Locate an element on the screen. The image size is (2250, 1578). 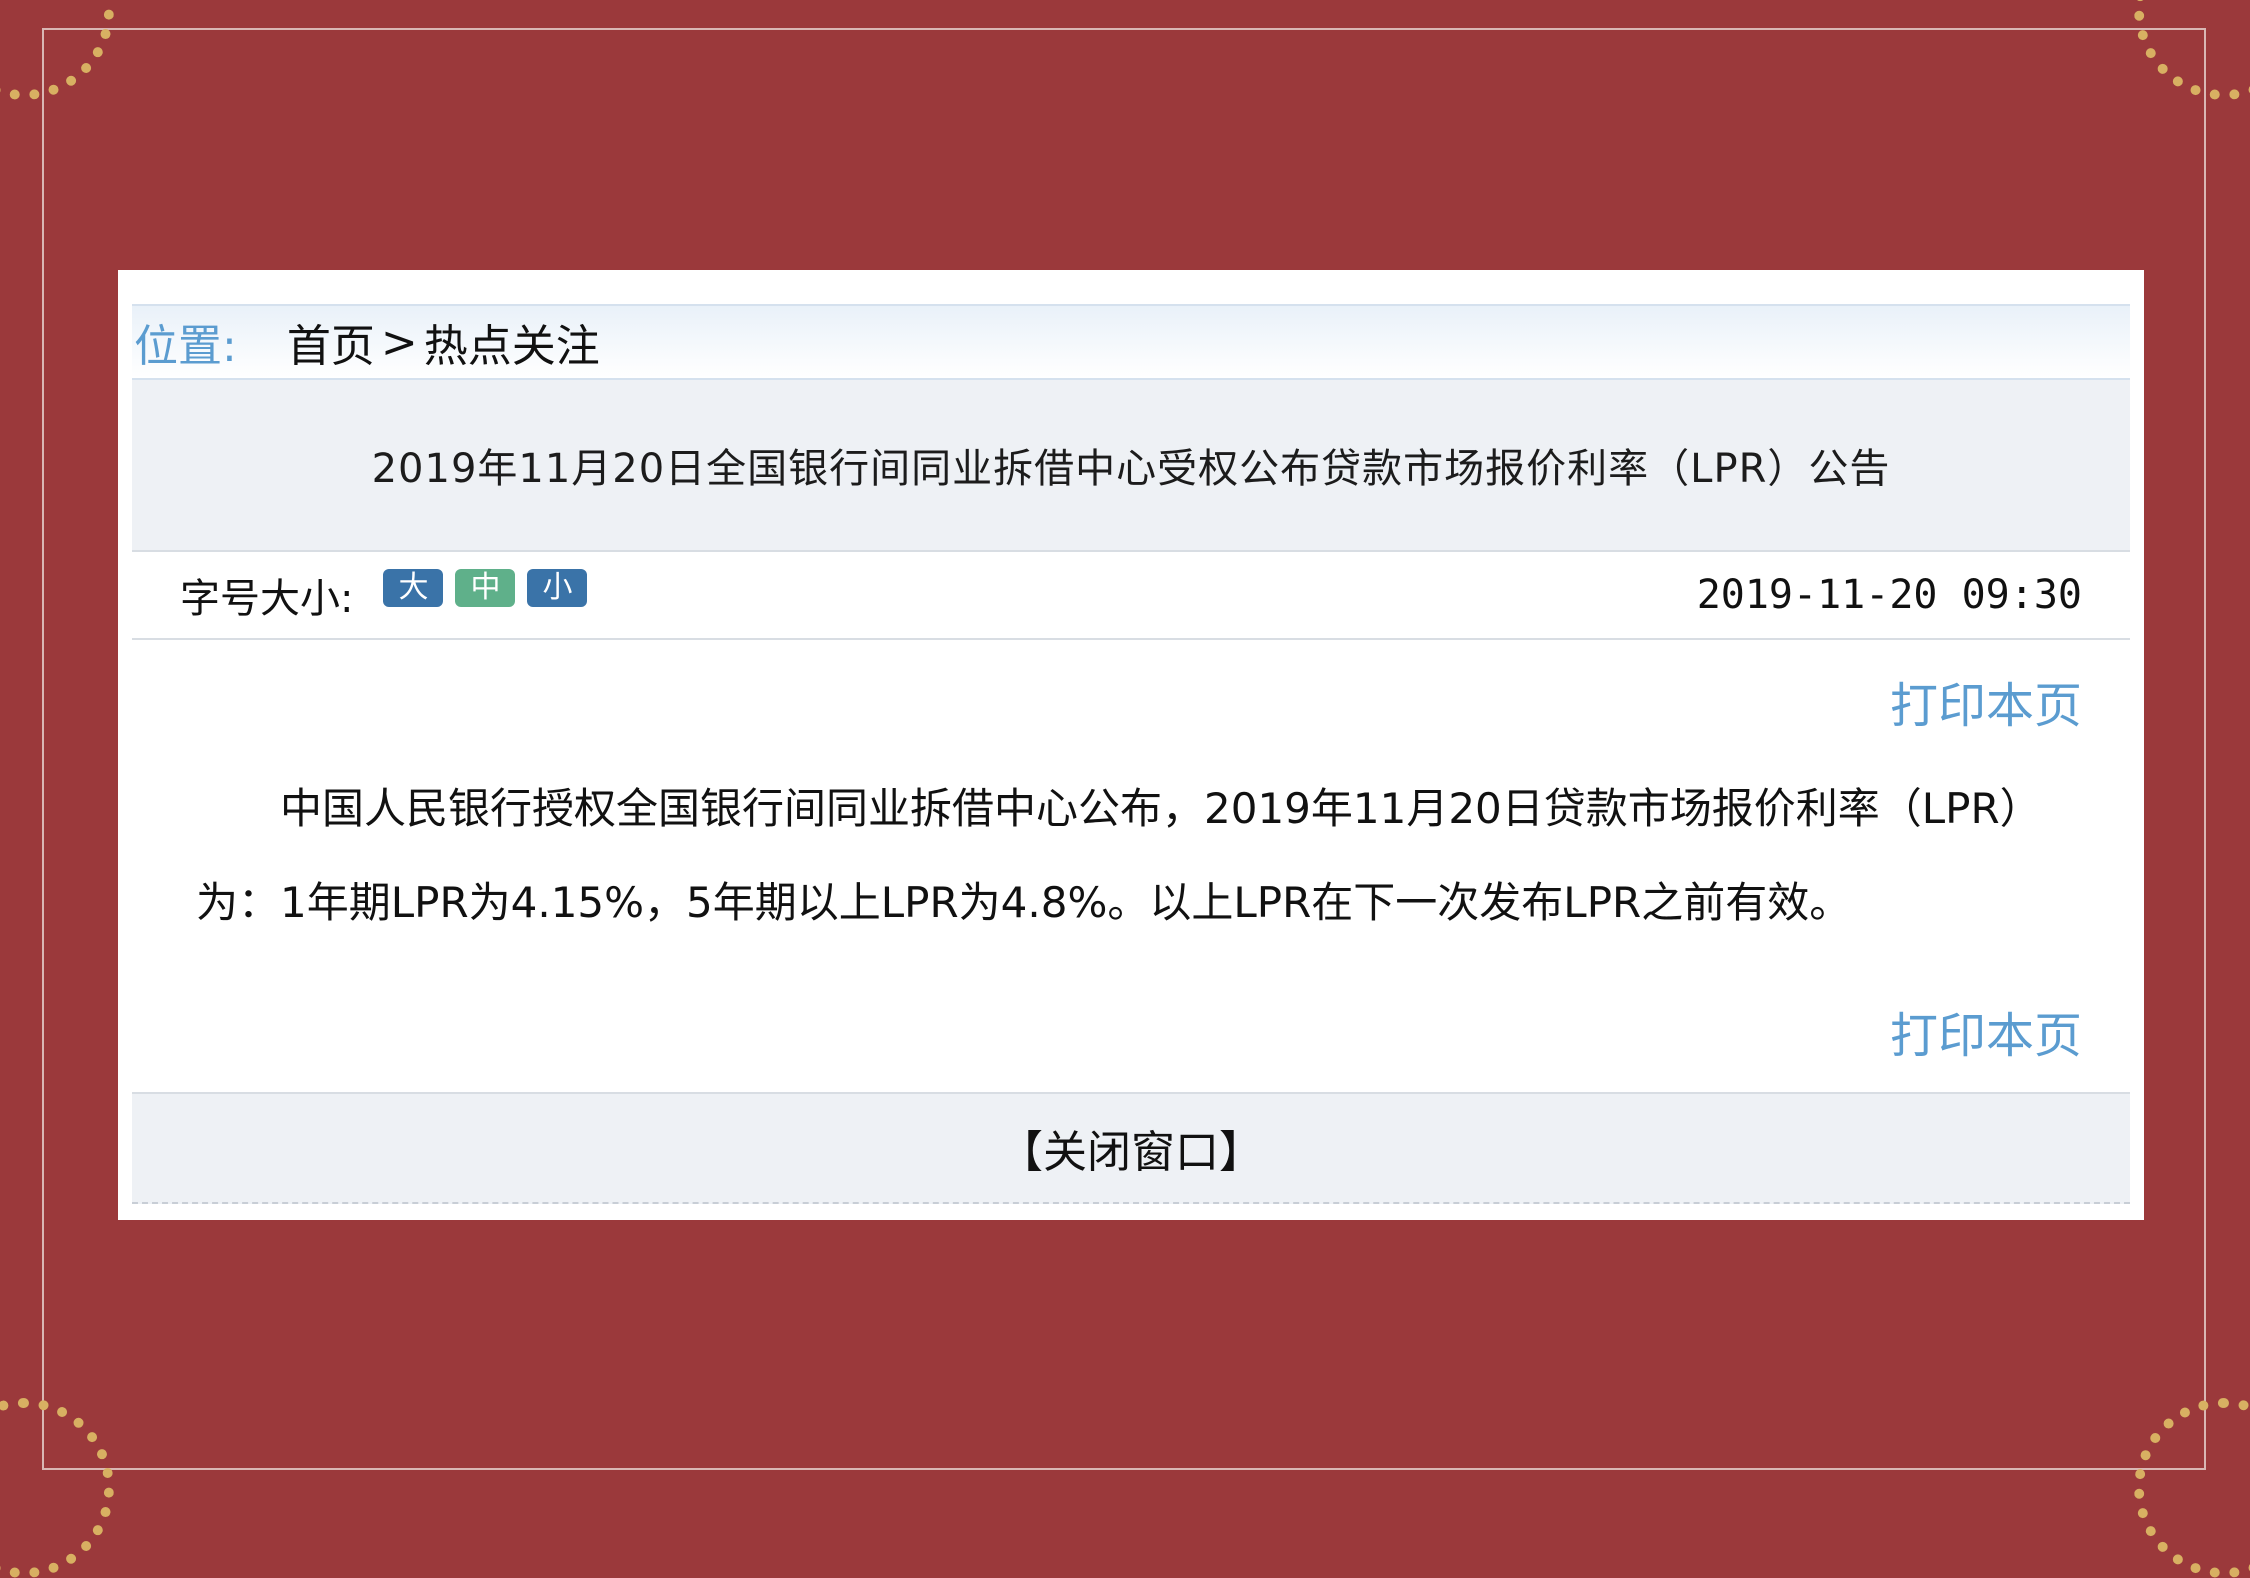
font-large-button: 大 is located at coordinates (413, 588).